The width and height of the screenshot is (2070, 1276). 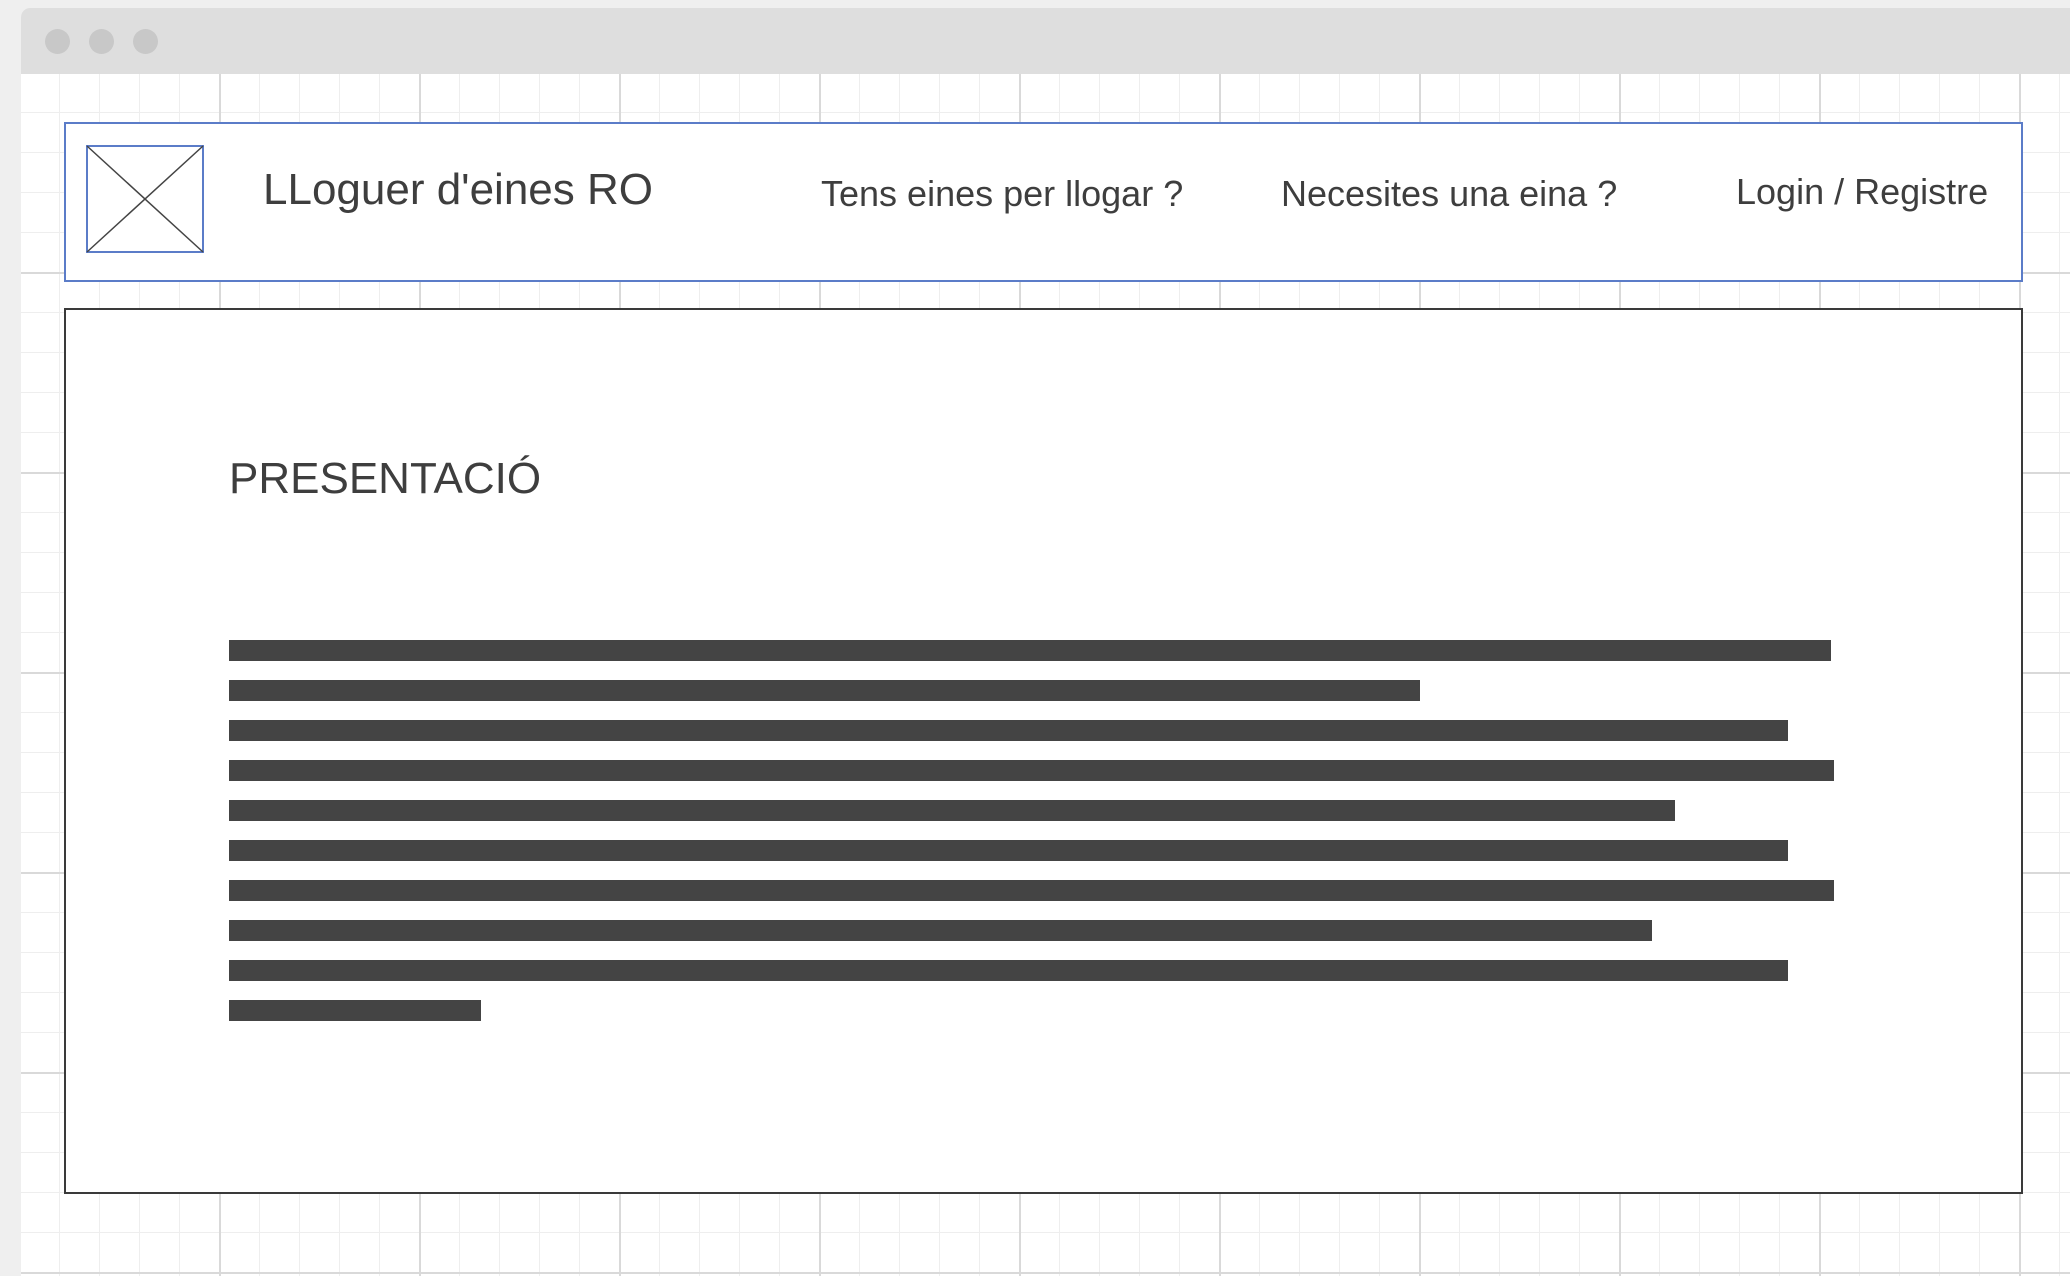 What do you see at coordinates (101, 41) in the screenshot?
I see `window-minimize-dot` at bounding box center [101, 41].